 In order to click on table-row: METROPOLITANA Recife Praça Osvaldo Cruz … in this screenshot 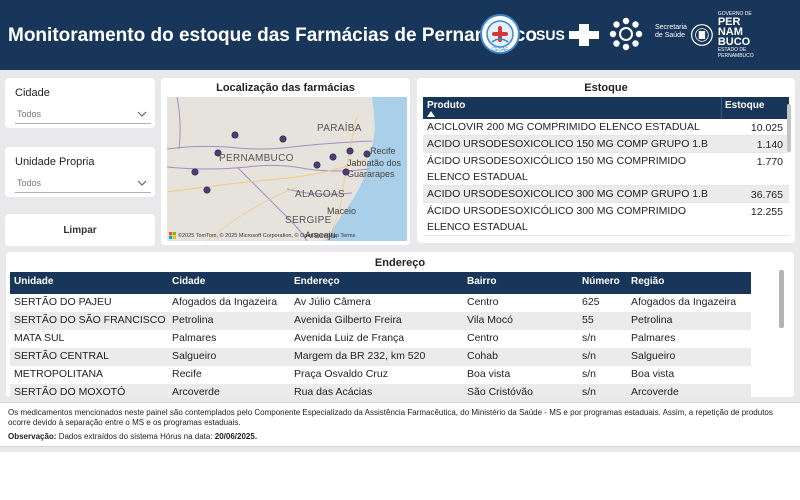, I will do `click(380, 375)`.